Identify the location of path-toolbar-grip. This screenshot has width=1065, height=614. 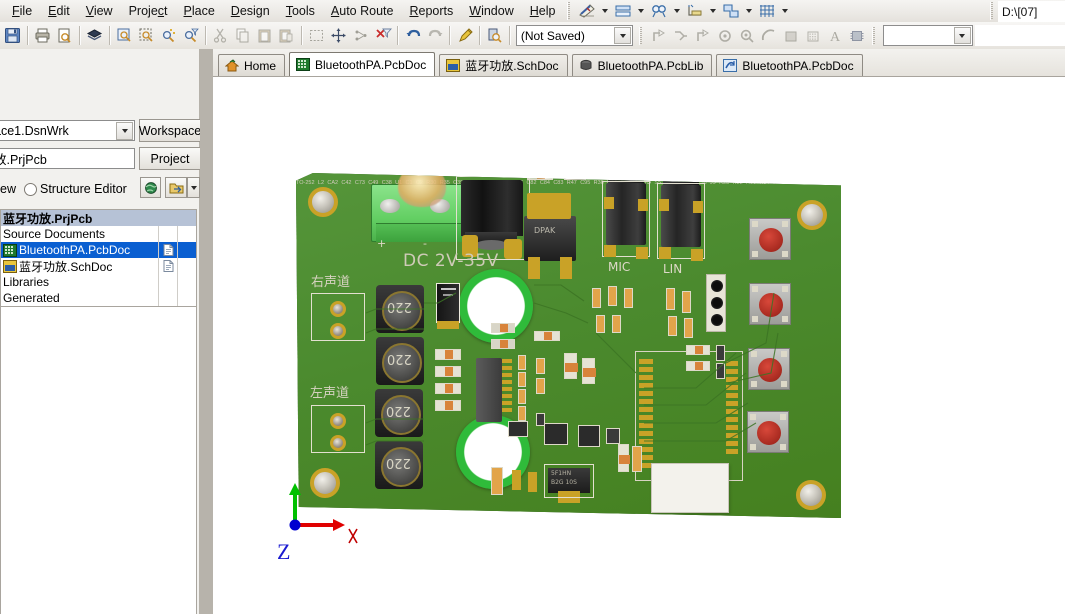
(992, 11).